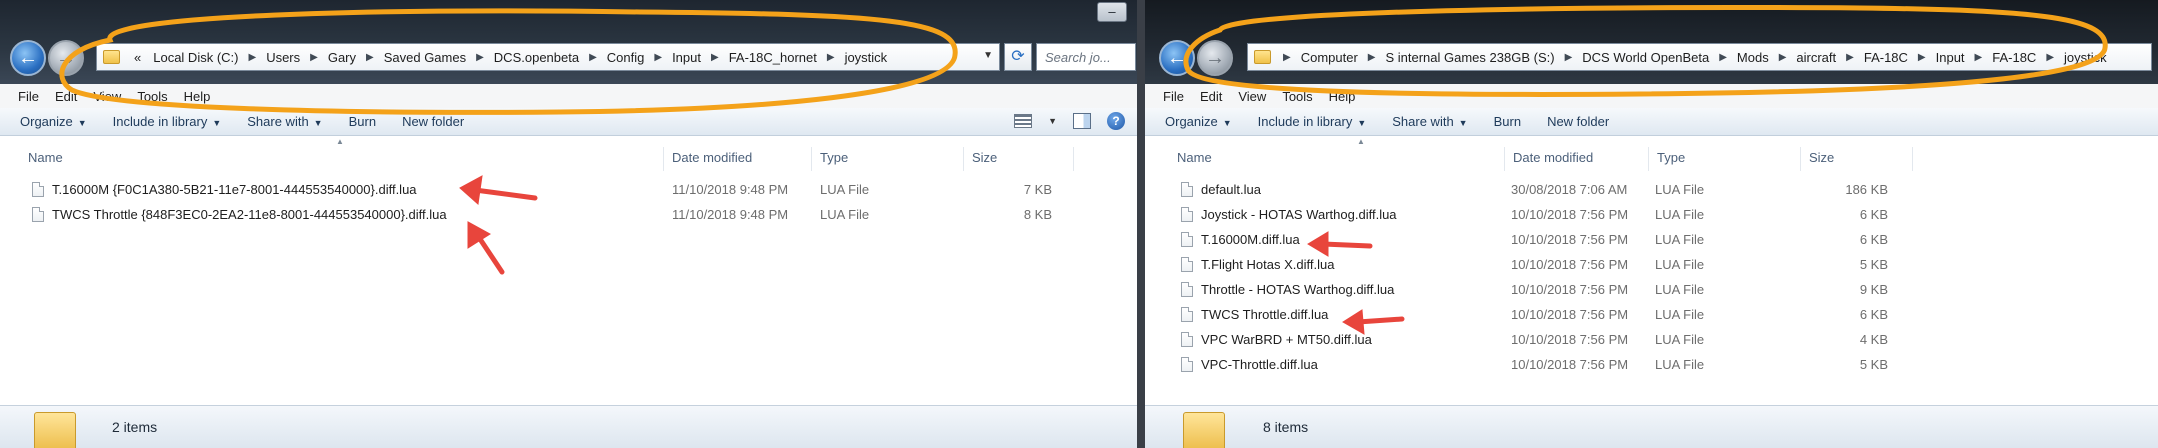  What do you see at coordinates (1873, 264) in the screenshot?
I see `file-size: 5 KB` at bounding box center [1873, 264].